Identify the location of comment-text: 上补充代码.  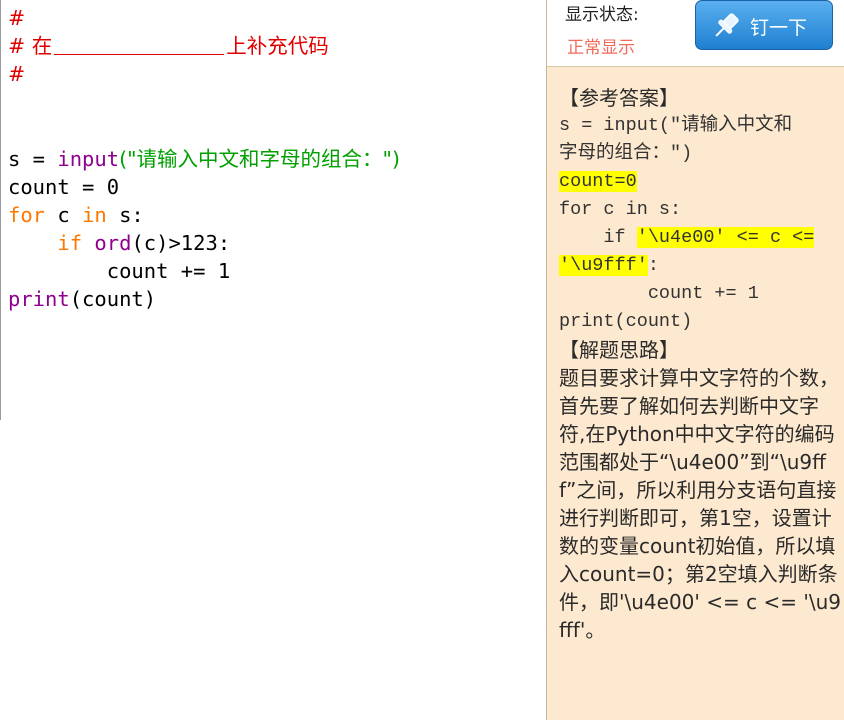
(277, 46).